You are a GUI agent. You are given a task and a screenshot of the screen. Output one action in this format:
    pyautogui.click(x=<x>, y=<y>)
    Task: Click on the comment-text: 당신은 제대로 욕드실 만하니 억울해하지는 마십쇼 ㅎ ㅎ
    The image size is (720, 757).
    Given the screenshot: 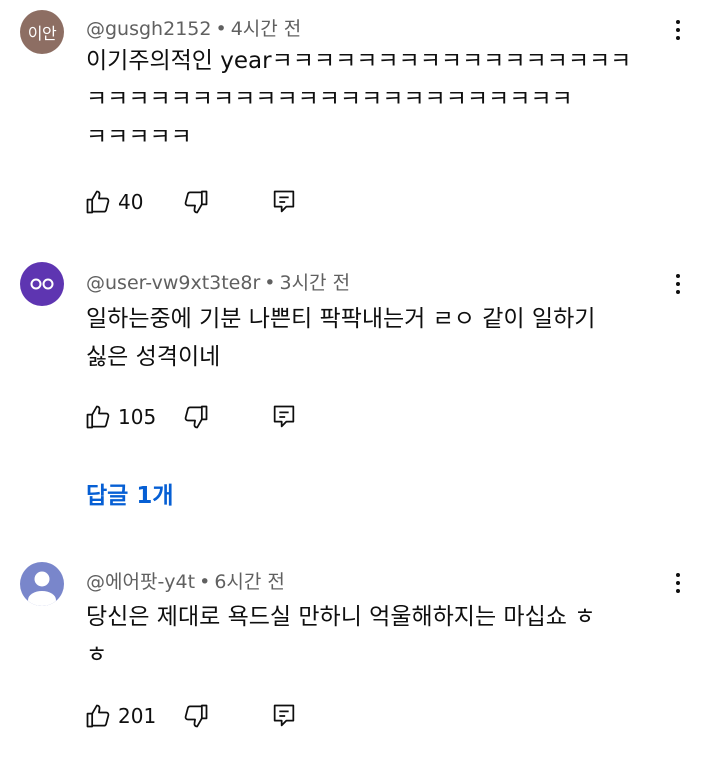 What is the action you would take?
    pyautogui.click(x=341, y=636)
    